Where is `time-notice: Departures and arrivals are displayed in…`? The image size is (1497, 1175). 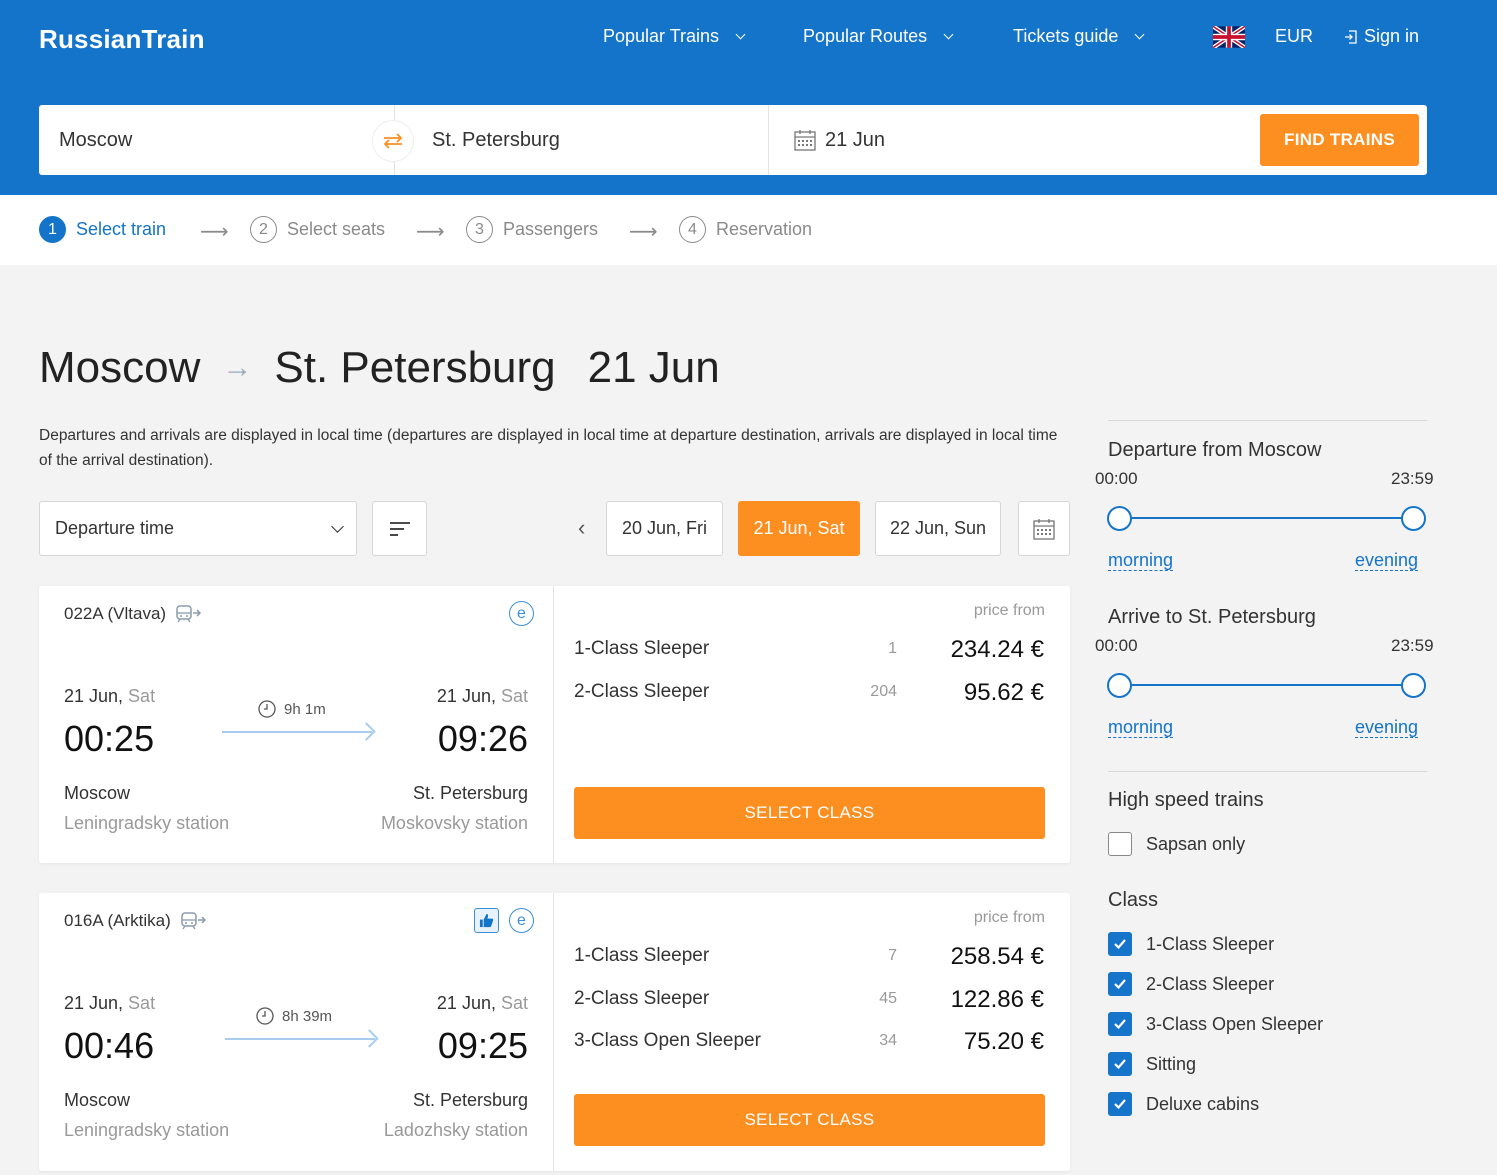 time-notice: Departures and arrivals are displayed in… is located at coordinates (548, 448).